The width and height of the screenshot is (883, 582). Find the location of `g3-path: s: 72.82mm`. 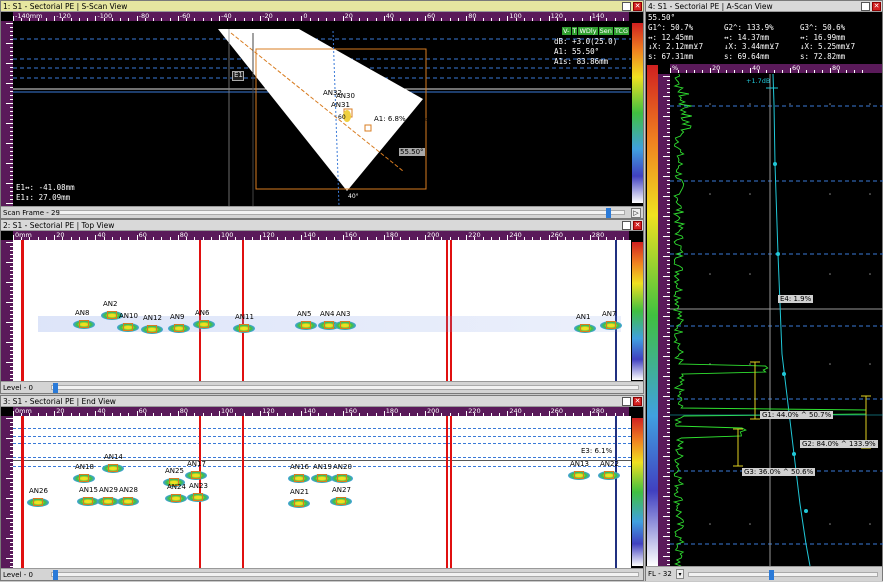

g3-path: s: 72.82mm is located at coordinates (823, 56).